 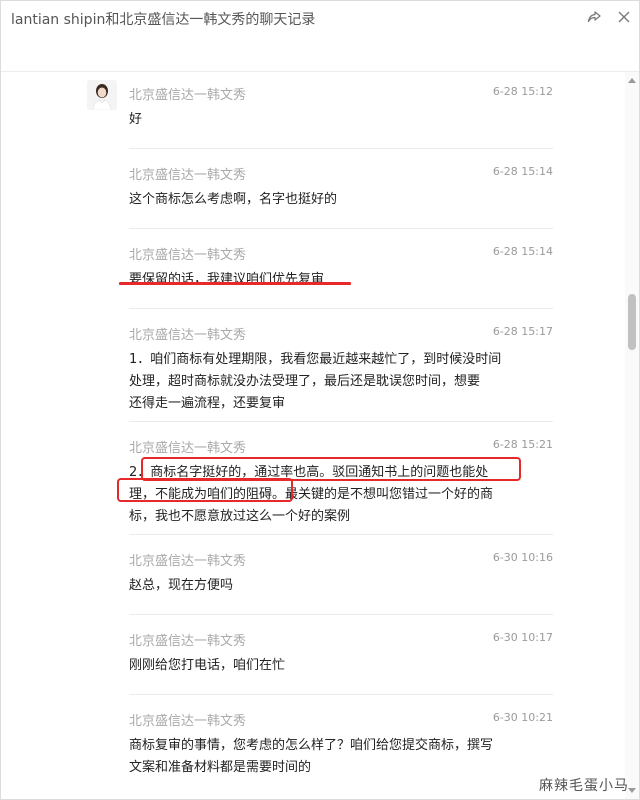 What do you see at coordinates (522, 91) in the screenshot?
I see `message-time: 6-28 15:12` at bounding box center [522, 91].